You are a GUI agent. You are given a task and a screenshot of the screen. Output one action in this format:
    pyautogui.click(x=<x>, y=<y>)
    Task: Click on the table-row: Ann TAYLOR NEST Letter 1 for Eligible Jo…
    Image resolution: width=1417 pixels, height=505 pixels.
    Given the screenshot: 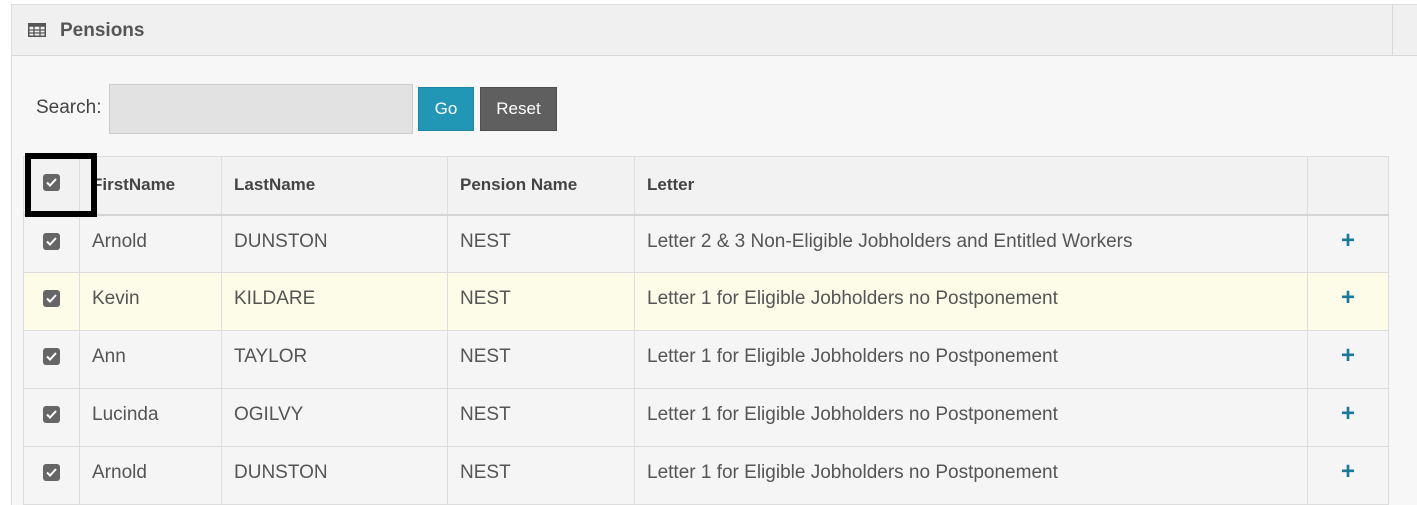 What is the action you would take?
    pyautogui.click(x=706, y=359)
    